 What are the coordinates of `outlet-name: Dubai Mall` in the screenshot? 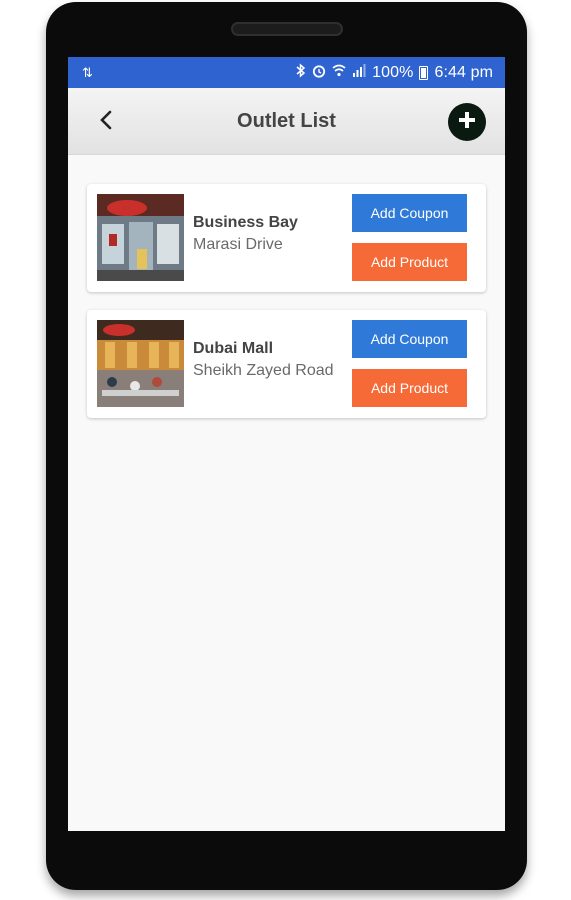 It's located at (233, 348).